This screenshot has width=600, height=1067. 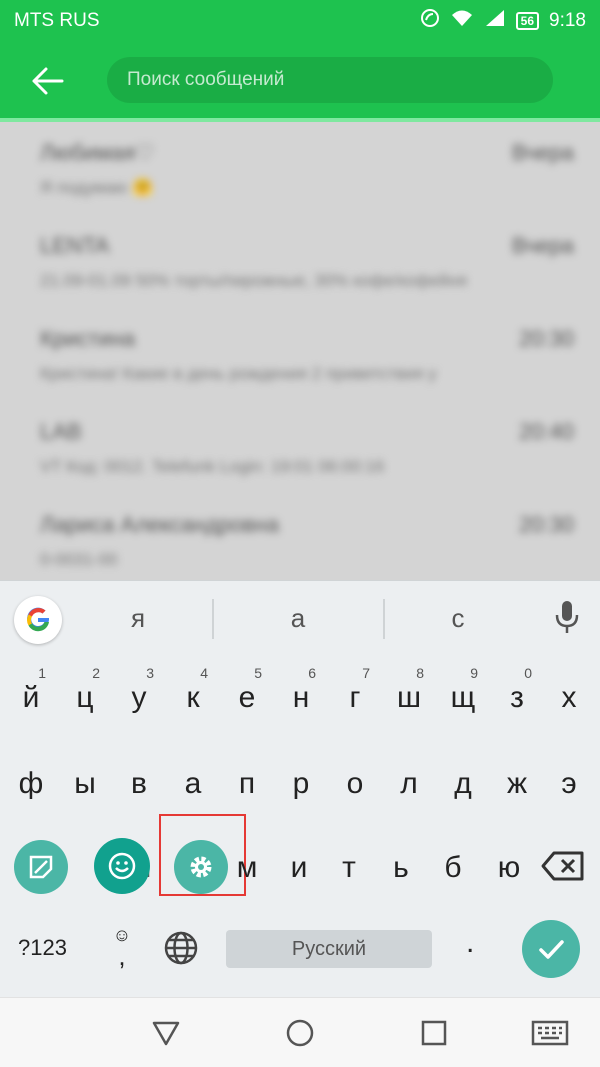 I want to click on message-sender: LAB, so click(x=61, y=431).